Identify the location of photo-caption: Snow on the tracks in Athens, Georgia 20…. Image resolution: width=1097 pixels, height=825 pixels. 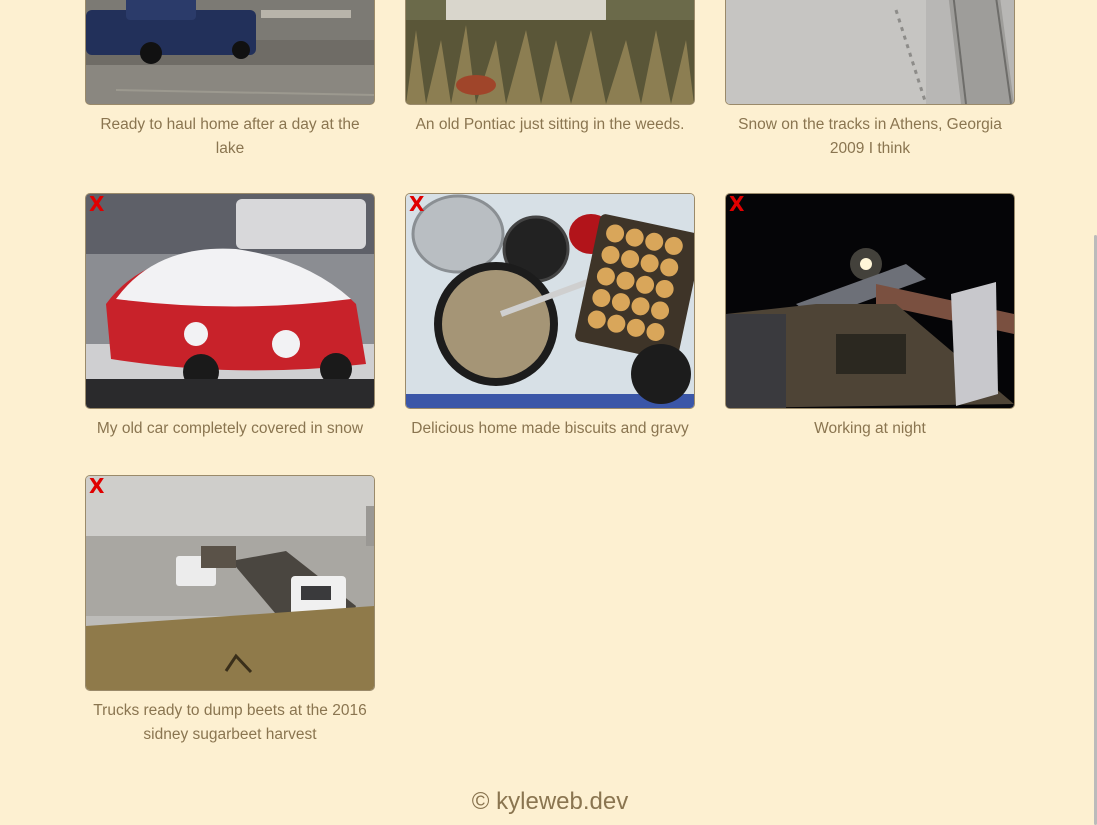
(870, 136).